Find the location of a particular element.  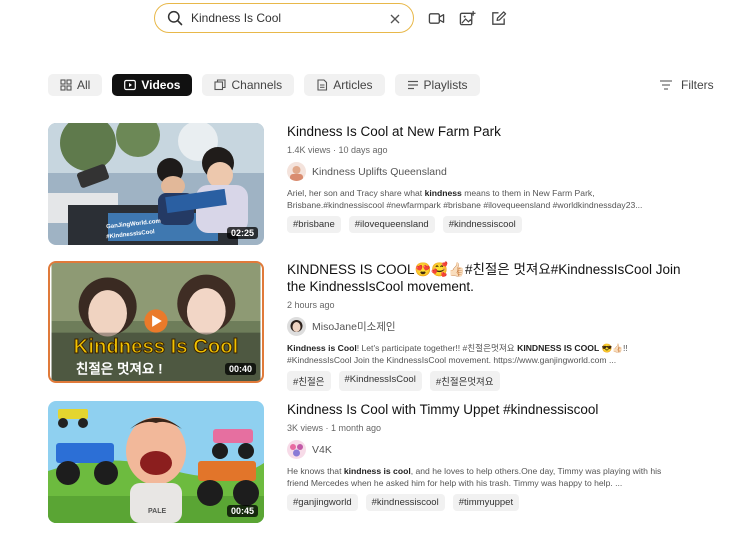

play-icon is located at coordinates (130, 85).